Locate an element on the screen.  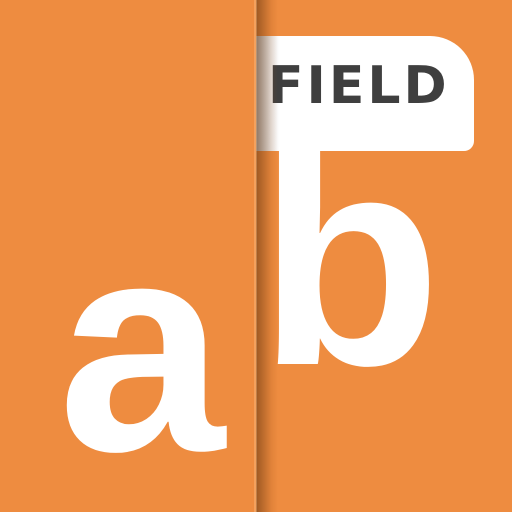
fold-crease is located at coordinates (255, 256).